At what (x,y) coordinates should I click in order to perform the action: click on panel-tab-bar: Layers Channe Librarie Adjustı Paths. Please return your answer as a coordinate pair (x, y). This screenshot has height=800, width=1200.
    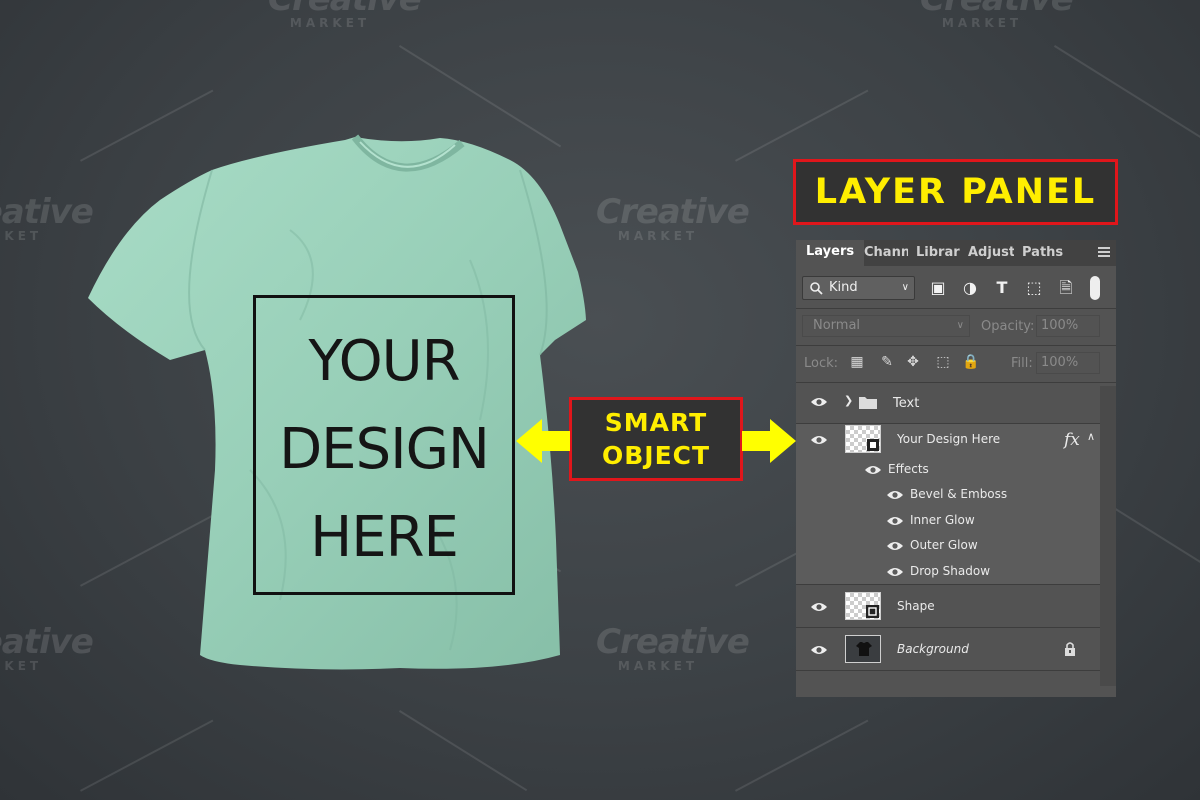
    Looking at the image, I should click on (956, 253).